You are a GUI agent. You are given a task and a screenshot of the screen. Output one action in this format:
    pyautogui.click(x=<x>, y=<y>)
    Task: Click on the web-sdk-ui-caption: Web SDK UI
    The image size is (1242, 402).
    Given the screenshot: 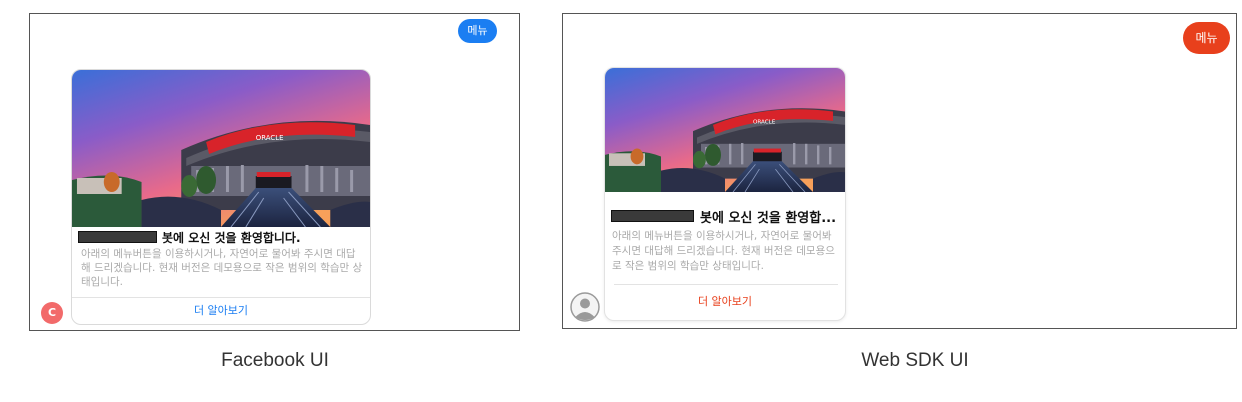 What is the action you would take?
    pyautogui.click(x=915, y=360)
    